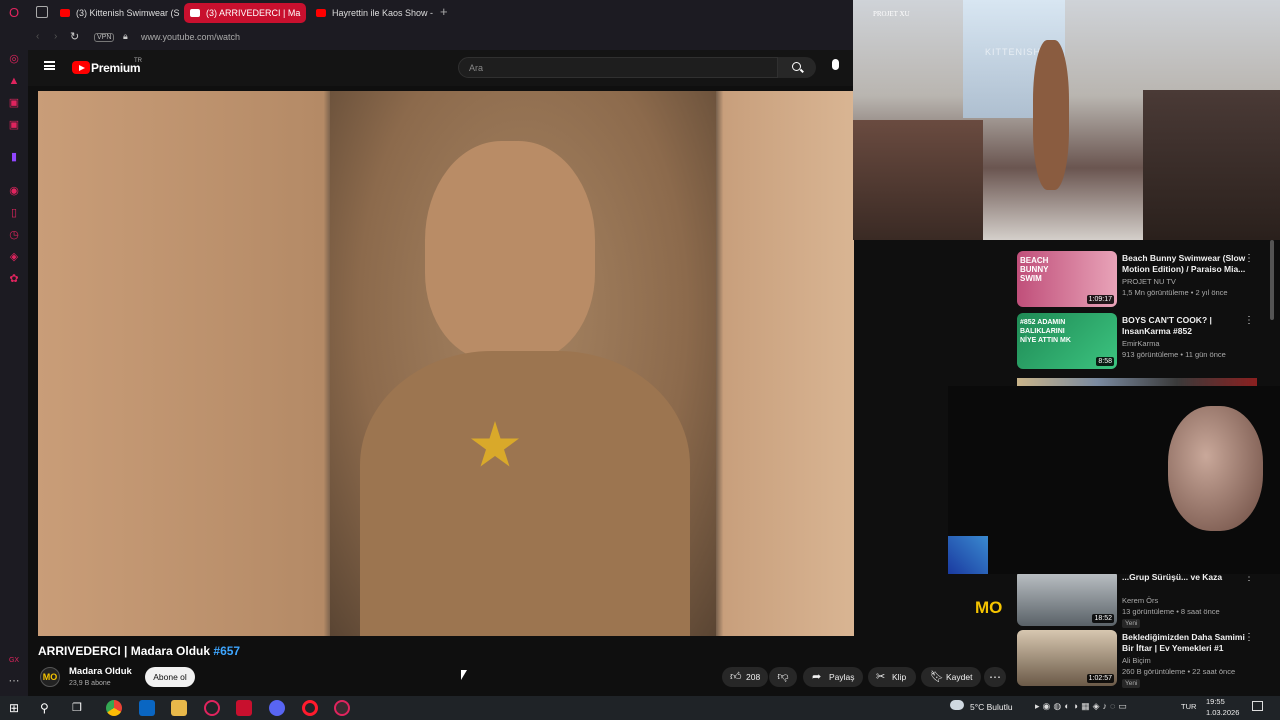 Image resolution: width=1280 pixels, height=720 pixels. What do you see at coordinates (640, 708) in the screenshot?
I see `taskbar: ⊞ ⚲ ❐ 5°C Bulutlu ▸◉◍◐◑▦◈♪◌▭ TUR` at bounding box center [640, 708].